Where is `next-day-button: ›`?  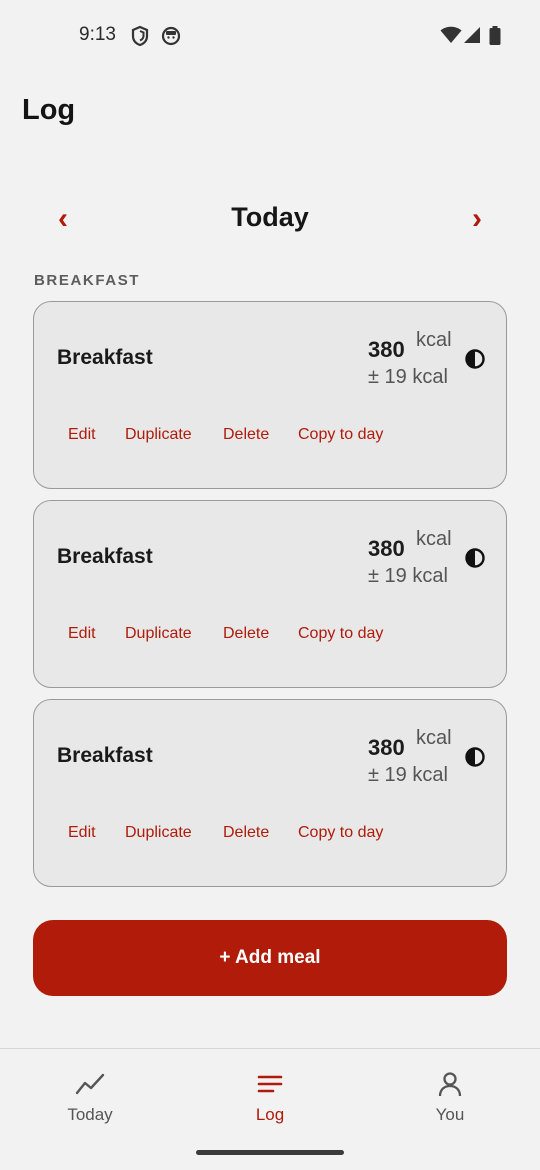
next-day-button: › is located at coordinates (477, 219).